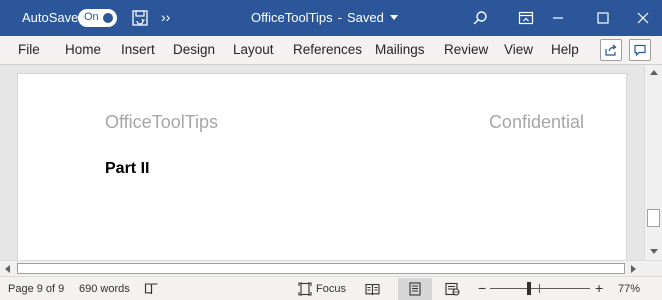 This screenshot has height=300, width=662. I want to click on horizontal-scrollbar, so click(331, 268).